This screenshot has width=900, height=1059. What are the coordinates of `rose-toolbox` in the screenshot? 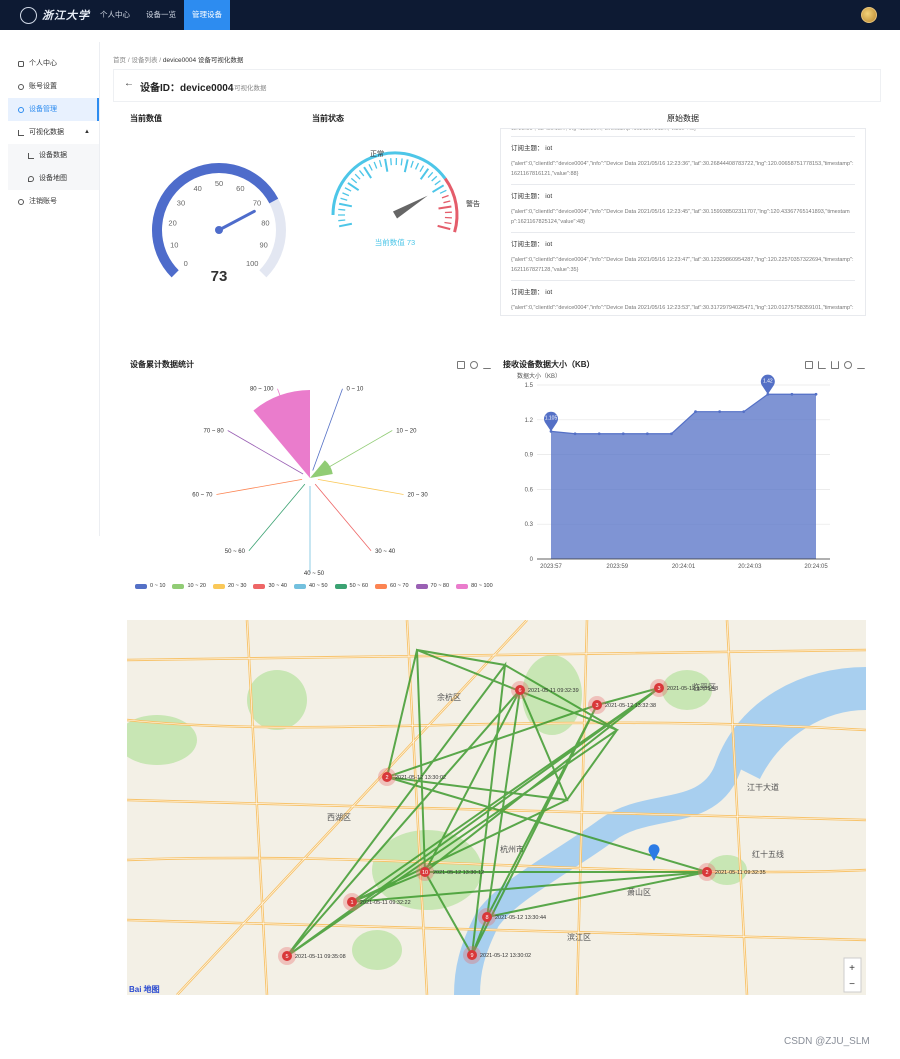 It's located at (474, 365).